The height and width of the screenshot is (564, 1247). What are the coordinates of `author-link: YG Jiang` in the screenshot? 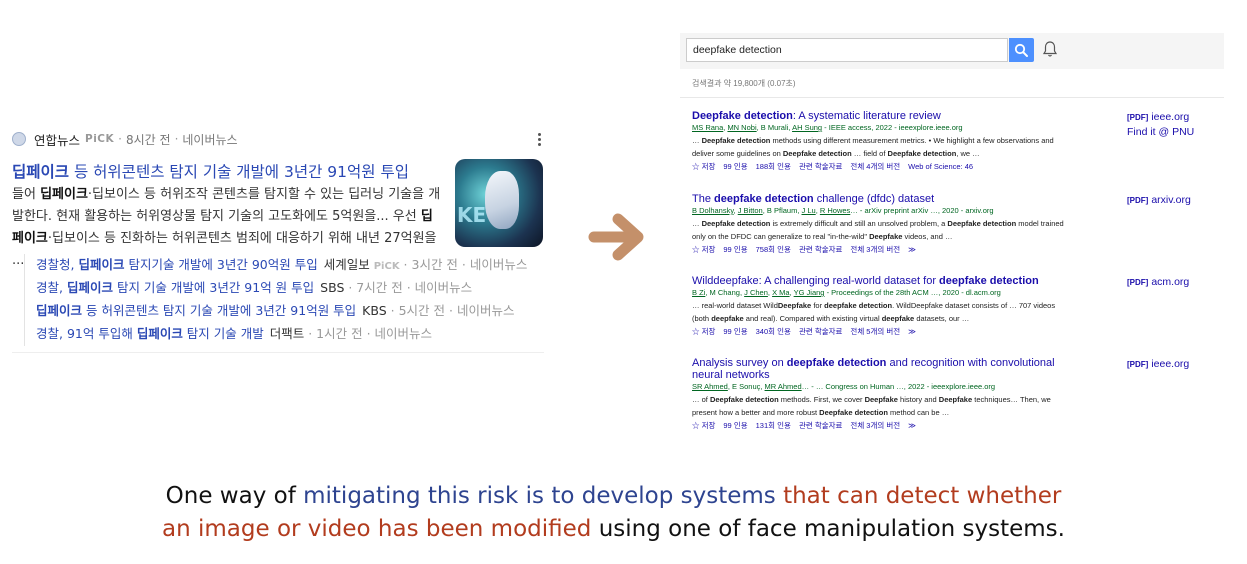 It's located at (809, 292).